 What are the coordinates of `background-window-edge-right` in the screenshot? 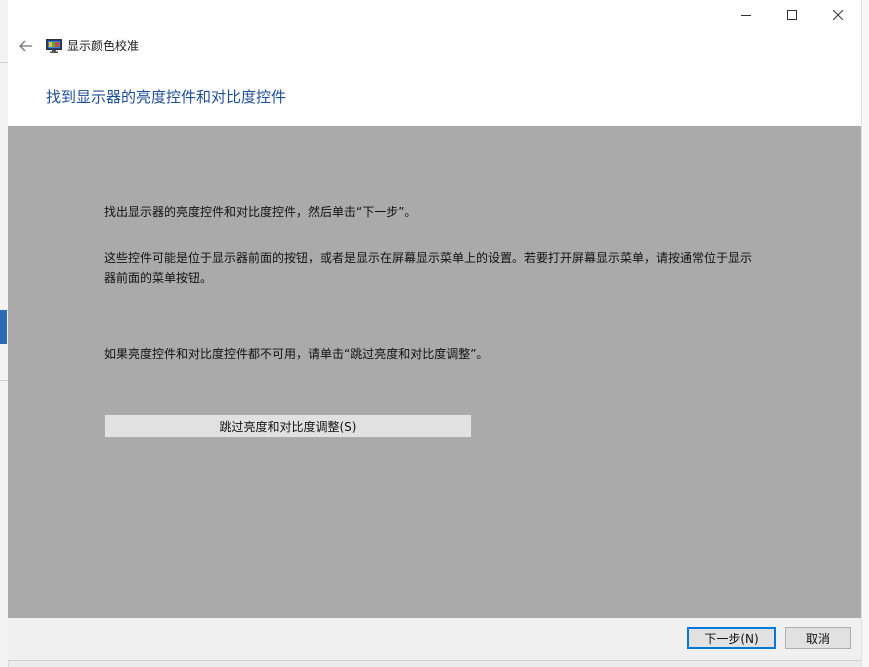 It's located at (865, 333).